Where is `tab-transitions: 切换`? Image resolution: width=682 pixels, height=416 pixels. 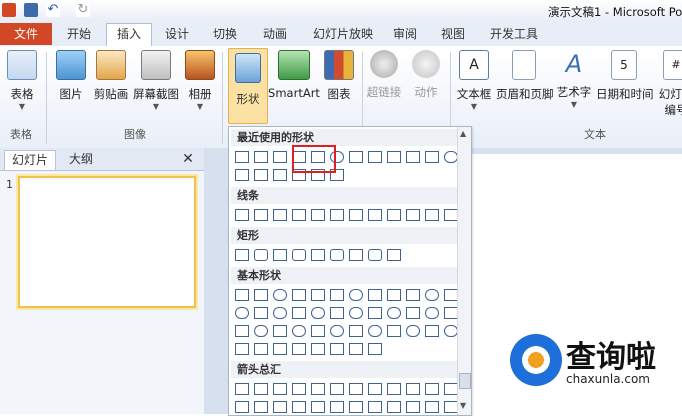 tab-transitions: 切换 is located at coordinates (225, 34).